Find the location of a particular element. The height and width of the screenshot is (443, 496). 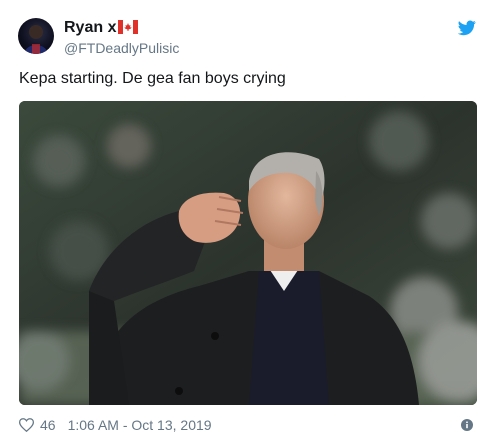

heart-icon is located at coordinates (26, 425).